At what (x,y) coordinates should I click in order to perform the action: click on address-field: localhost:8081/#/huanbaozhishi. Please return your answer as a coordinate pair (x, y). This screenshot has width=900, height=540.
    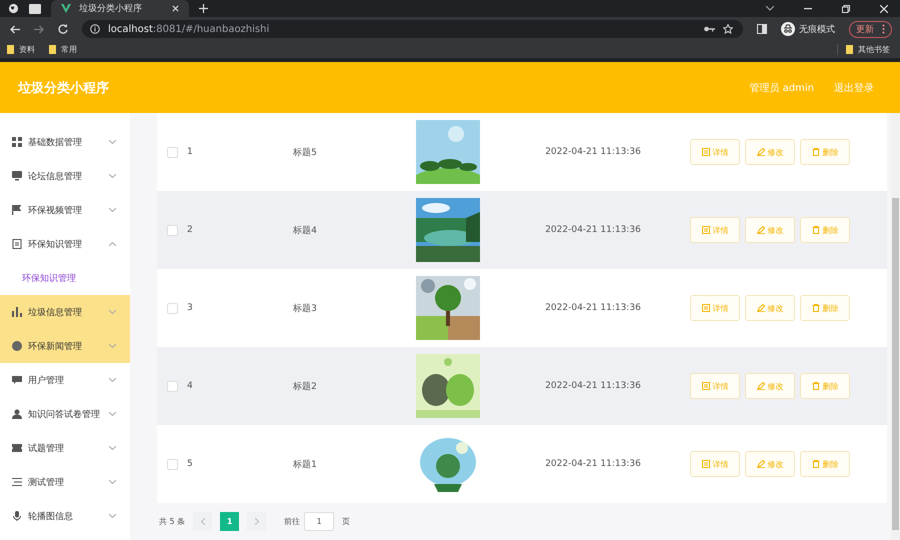
    Looking at the image, I should click on (412, 29).